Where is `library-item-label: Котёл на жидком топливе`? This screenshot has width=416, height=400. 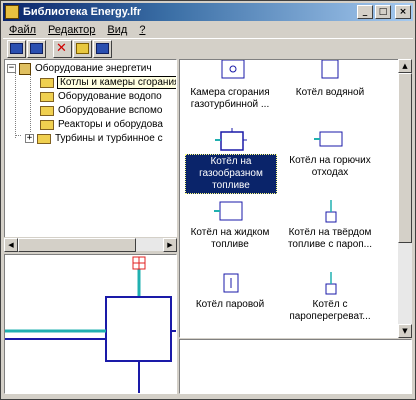 library-item-label: Котёл на жидком топливе is located at coordinates (230, 238).